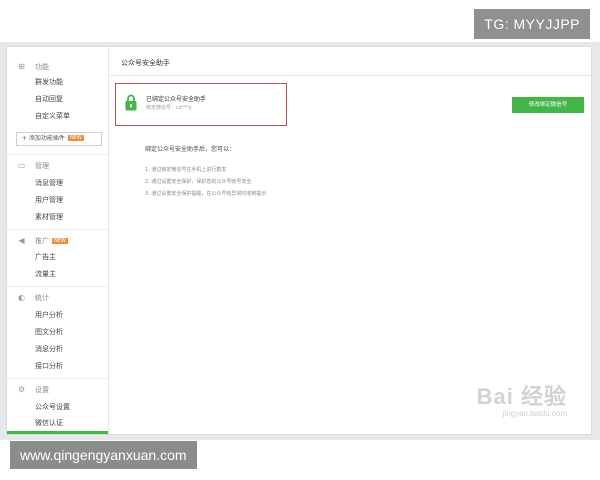  I want to click on sidebar-section-stats: ◐ 统计, so click(33, 298).